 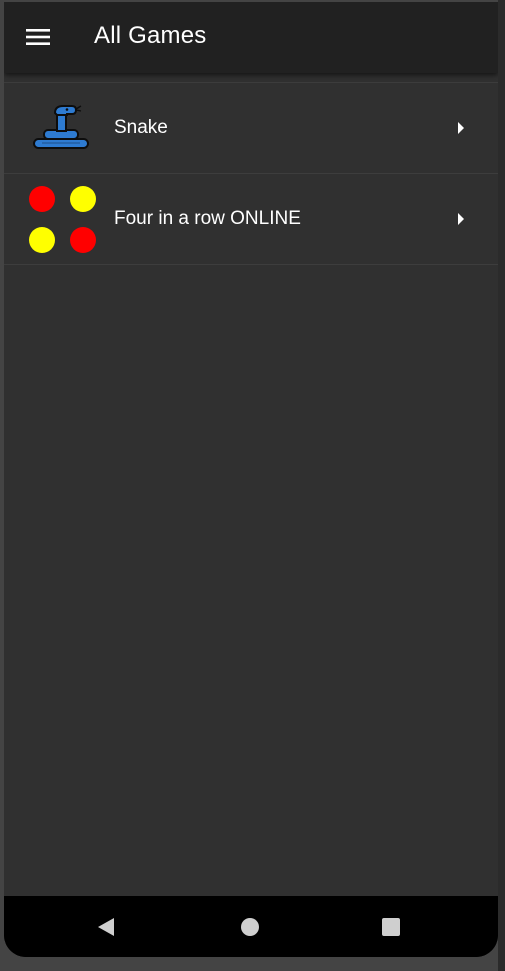 What do you see at coordinates (207, 218) in the screenshot?
I see `game-label-four-in-a-row: Four in a row ONLINE` at bounding box center [207, 218].